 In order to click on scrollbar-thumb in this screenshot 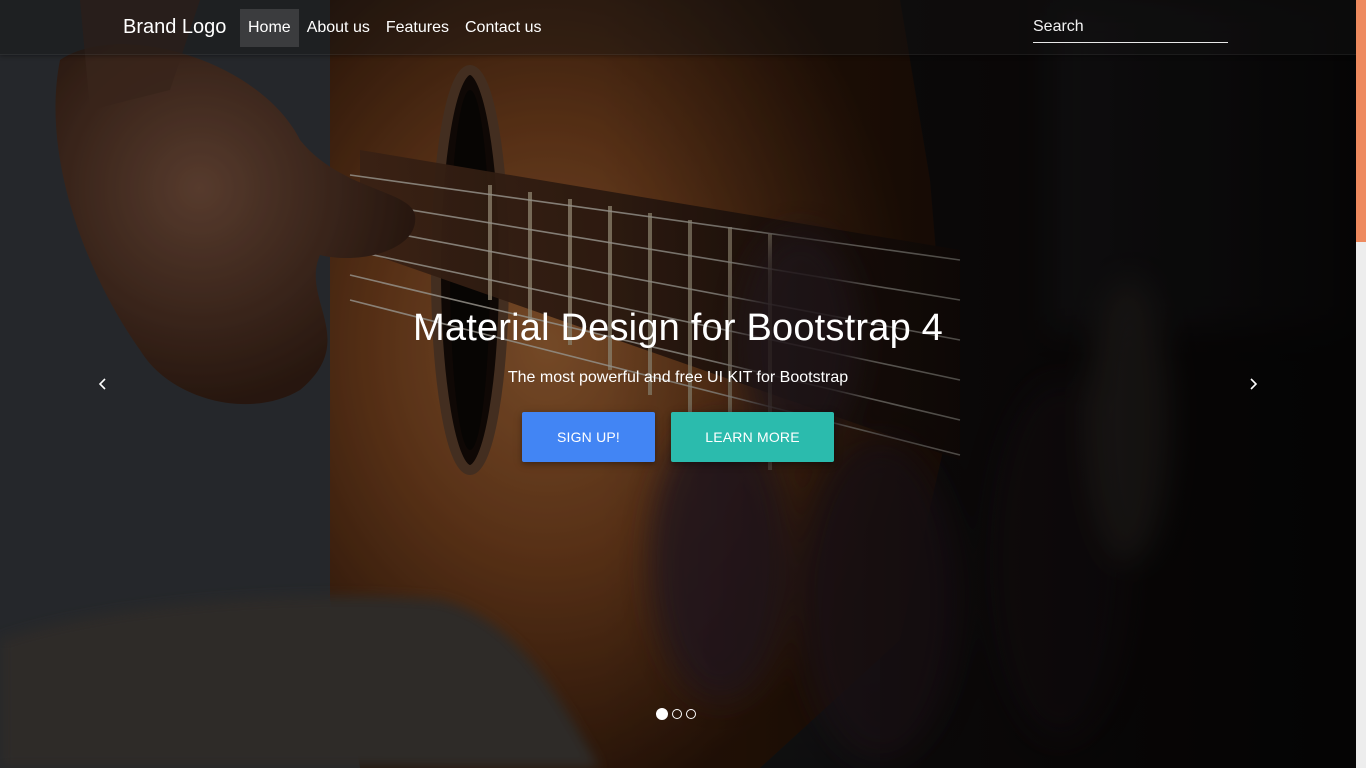, I will do `click(1361, 121)`.